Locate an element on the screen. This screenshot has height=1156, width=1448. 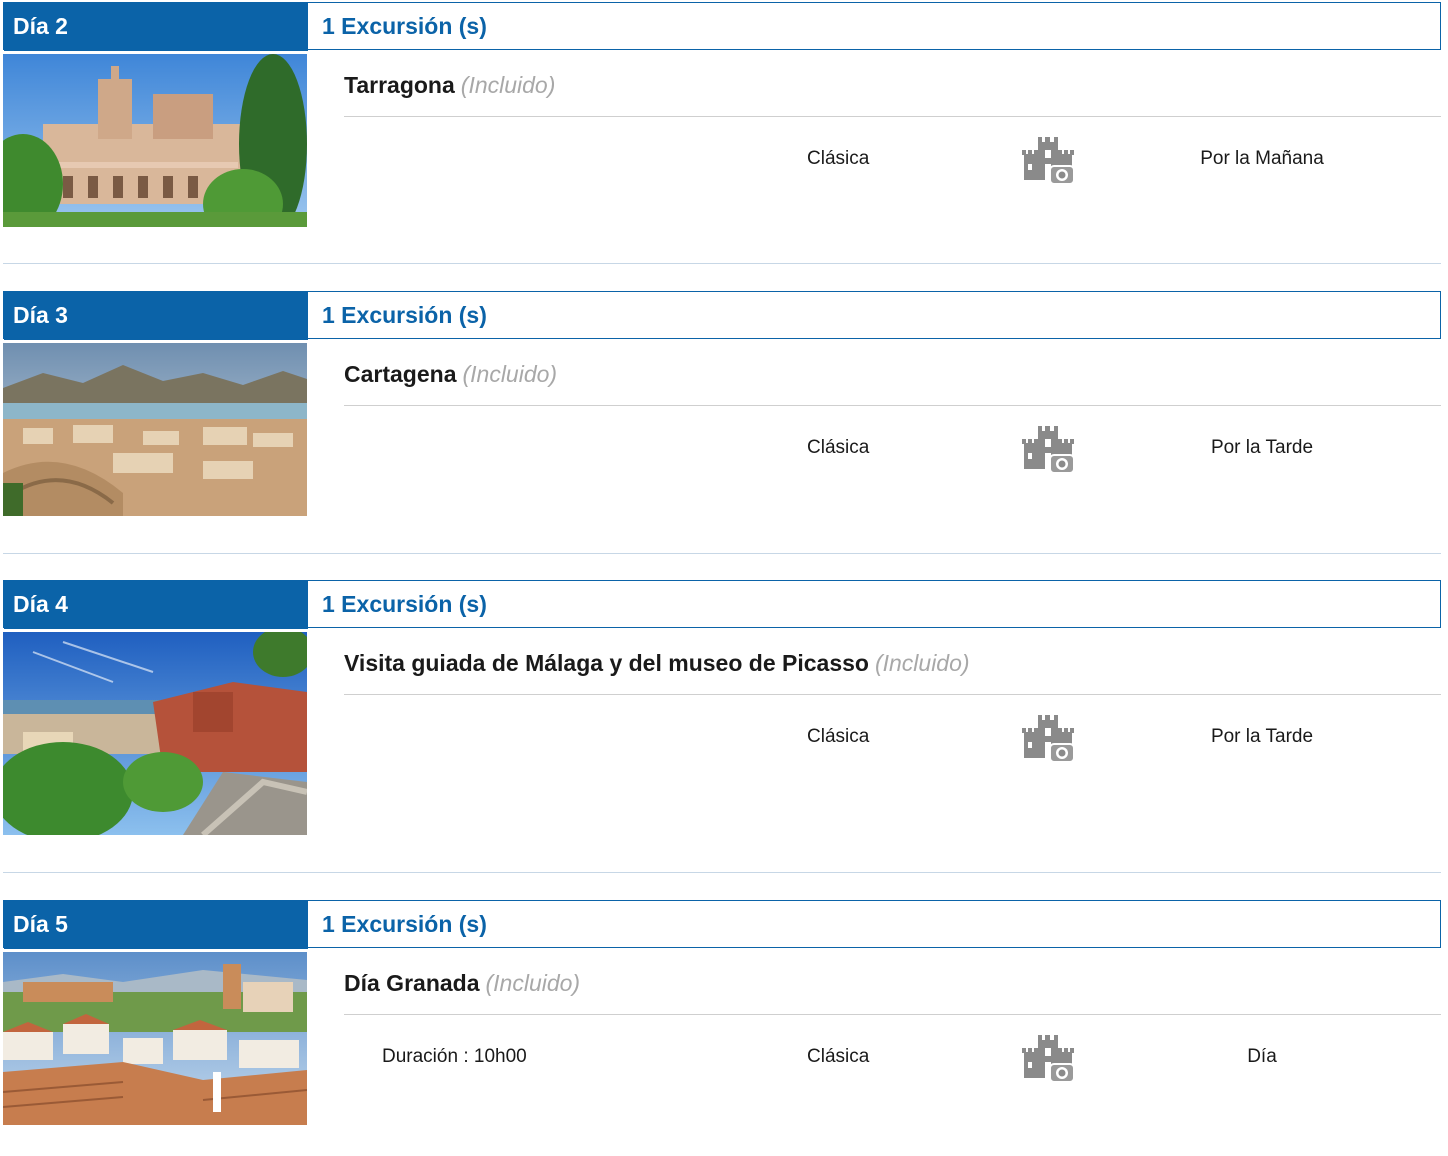
day-label: Día 5 is located at coordinates (156, 925).